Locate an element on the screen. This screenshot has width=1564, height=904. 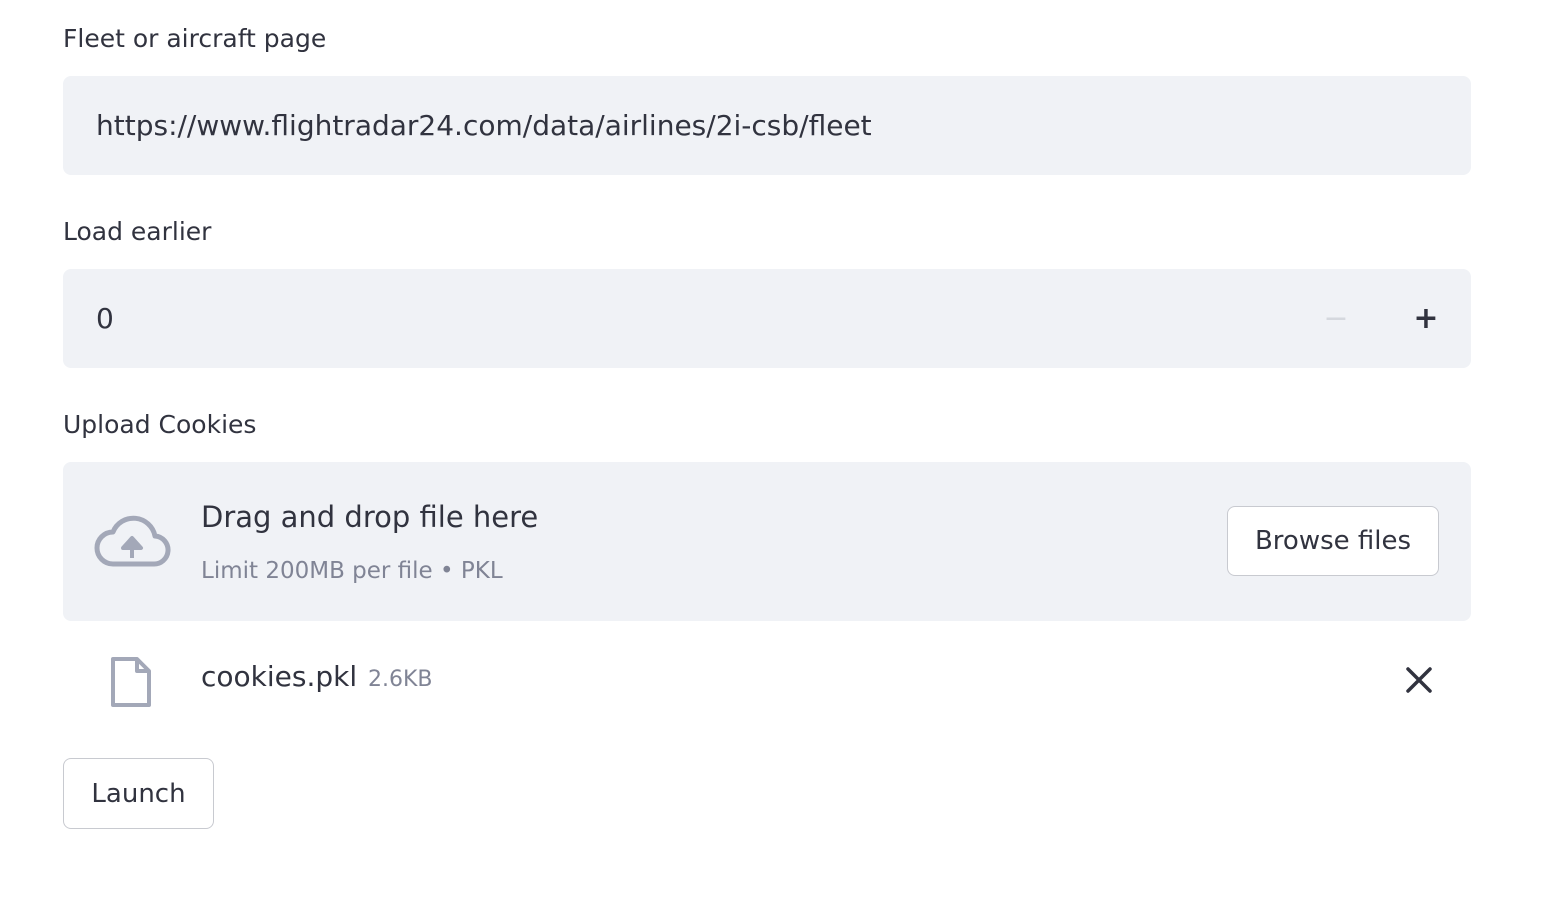
load-earlier-container: − + is located at coordinates (767, 318).